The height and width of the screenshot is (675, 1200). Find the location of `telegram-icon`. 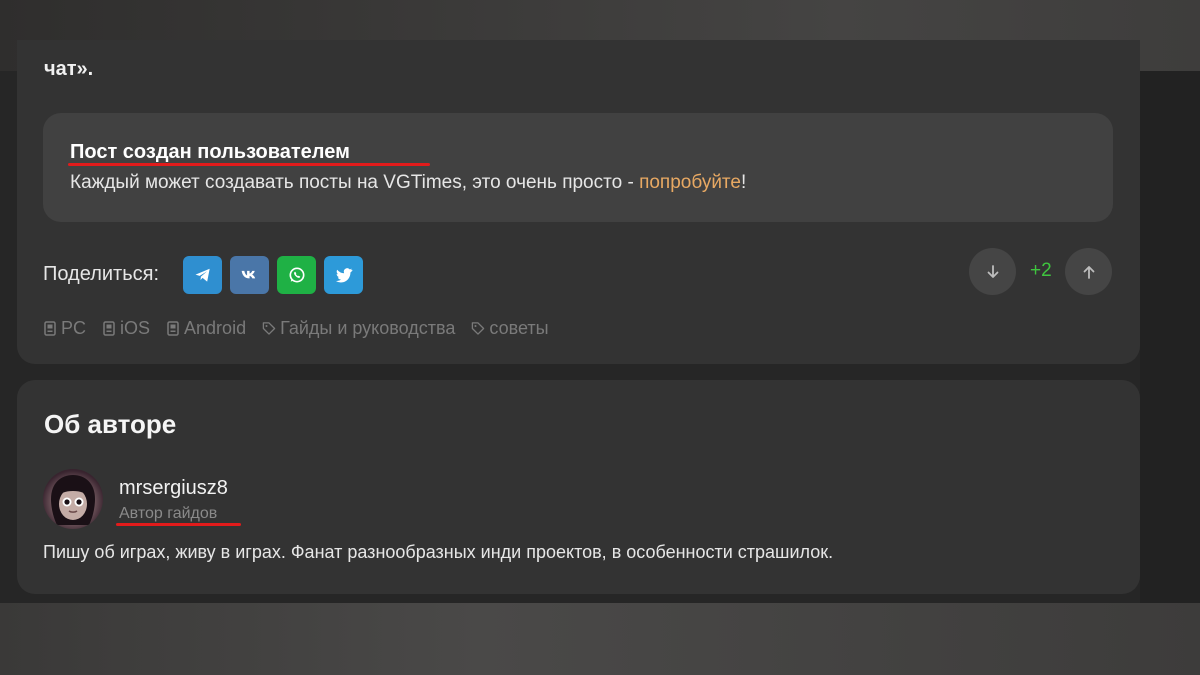

telegram-icon is located at coordinates (202, 275).